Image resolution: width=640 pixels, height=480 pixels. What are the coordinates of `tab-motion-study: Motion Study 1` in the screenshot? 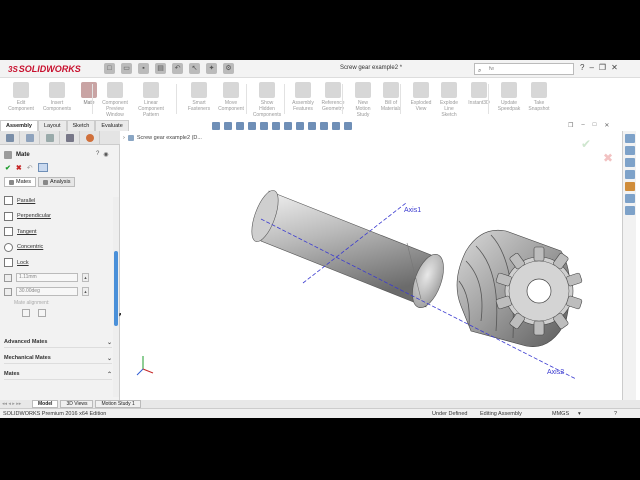 It's located at (118, 404).